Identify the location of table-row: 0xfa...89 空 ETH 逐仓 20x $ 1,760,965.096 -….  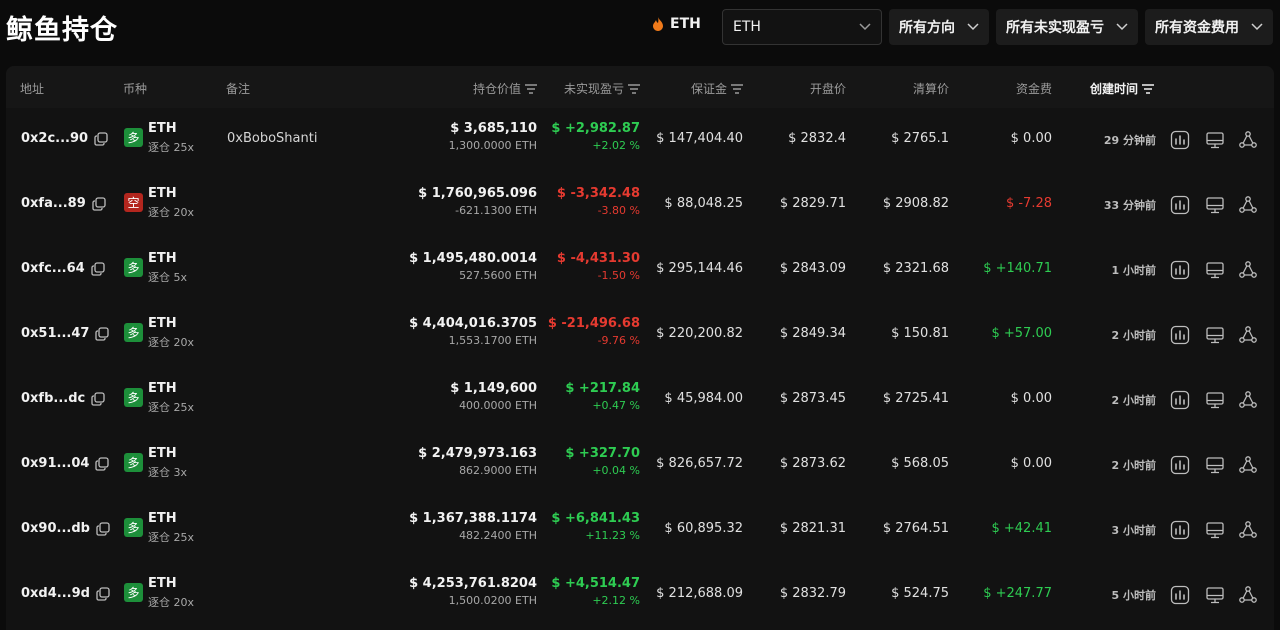
(640, 205).